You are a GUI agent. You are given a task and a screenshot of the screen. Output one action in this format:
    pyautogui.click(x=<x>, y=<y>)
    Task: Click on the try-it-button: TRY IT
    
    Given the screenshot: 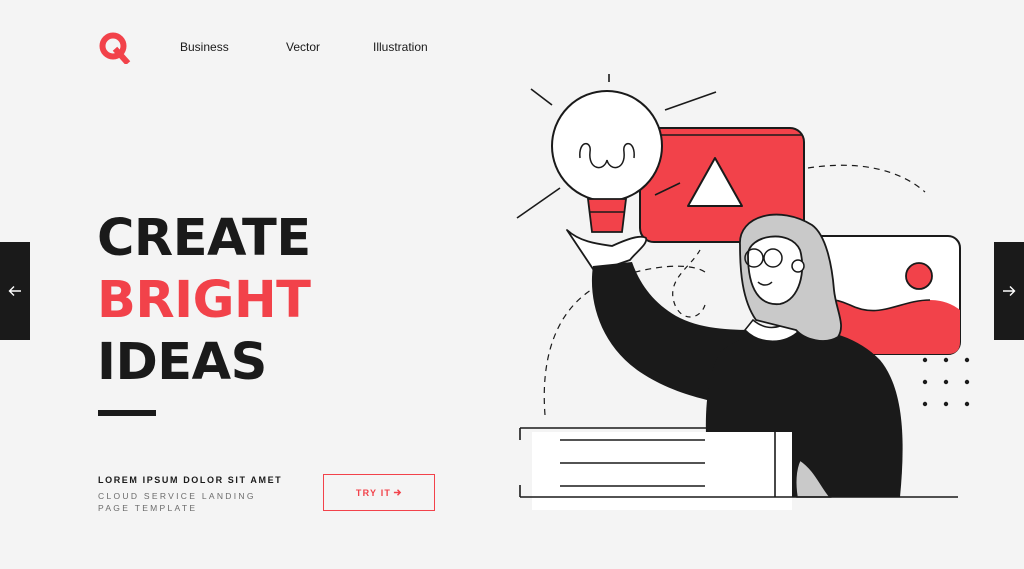 What is the action you would take?
    pyautogui.click(x=379, y=492)
    